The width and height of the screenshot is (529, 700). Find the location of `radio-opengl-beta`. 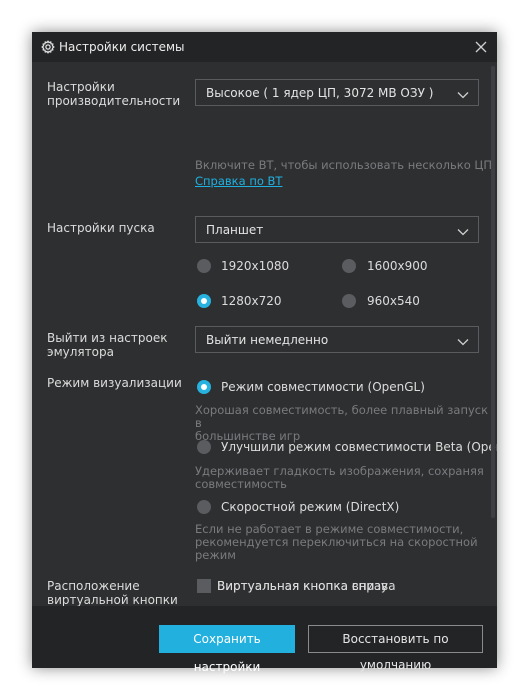

radio-opengl-beta is located at coordinates (204, 447).